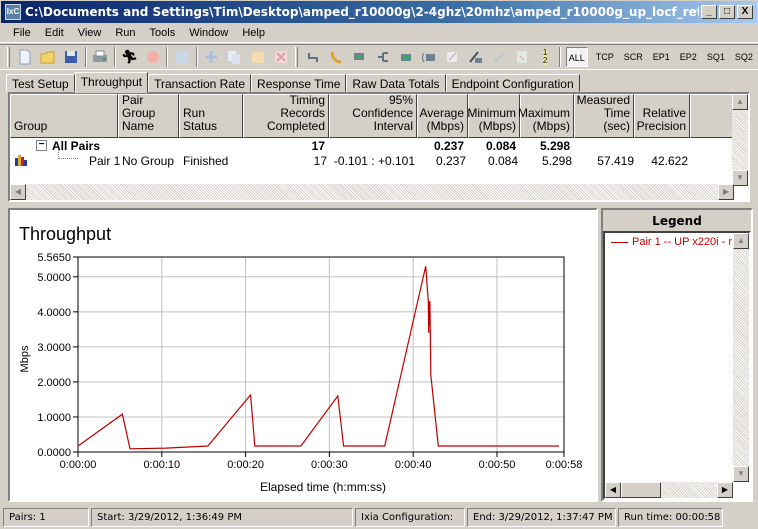 The height and width of the screenshot is (529, 758). What do you see at coordinates (428, 57) in the screenshot?
I see `broadcast-icon` at bounding box center [428, 57].